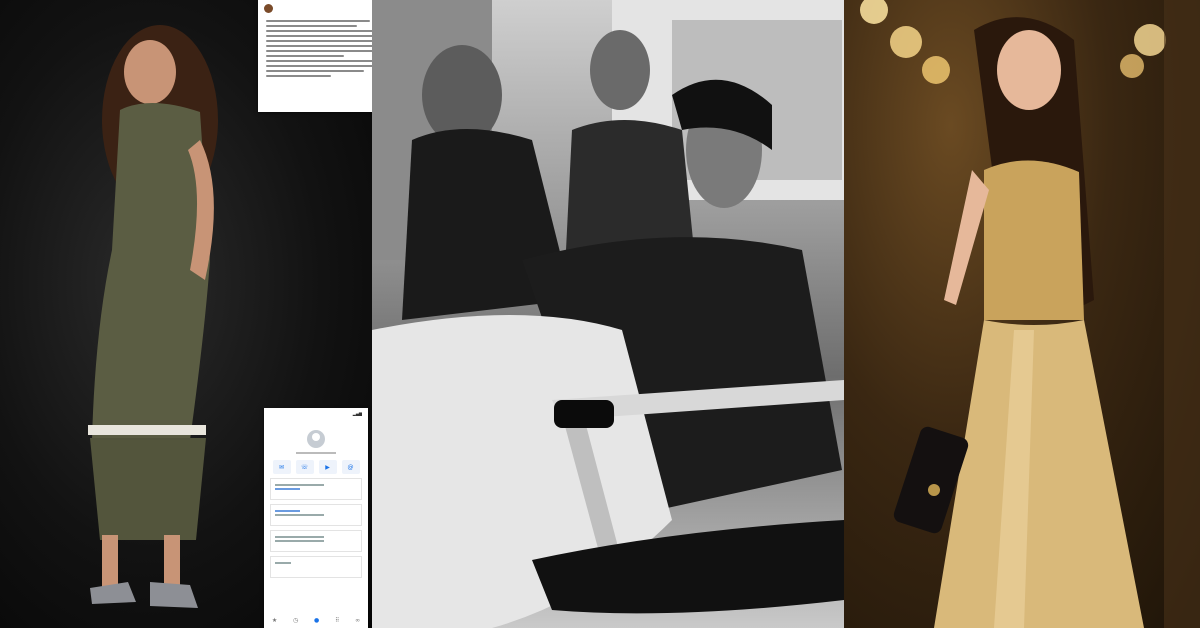  What do you see at coordinates (274, 620) in the screenshot?
I see `star-icon: ★` at bounding box center [274, 620].